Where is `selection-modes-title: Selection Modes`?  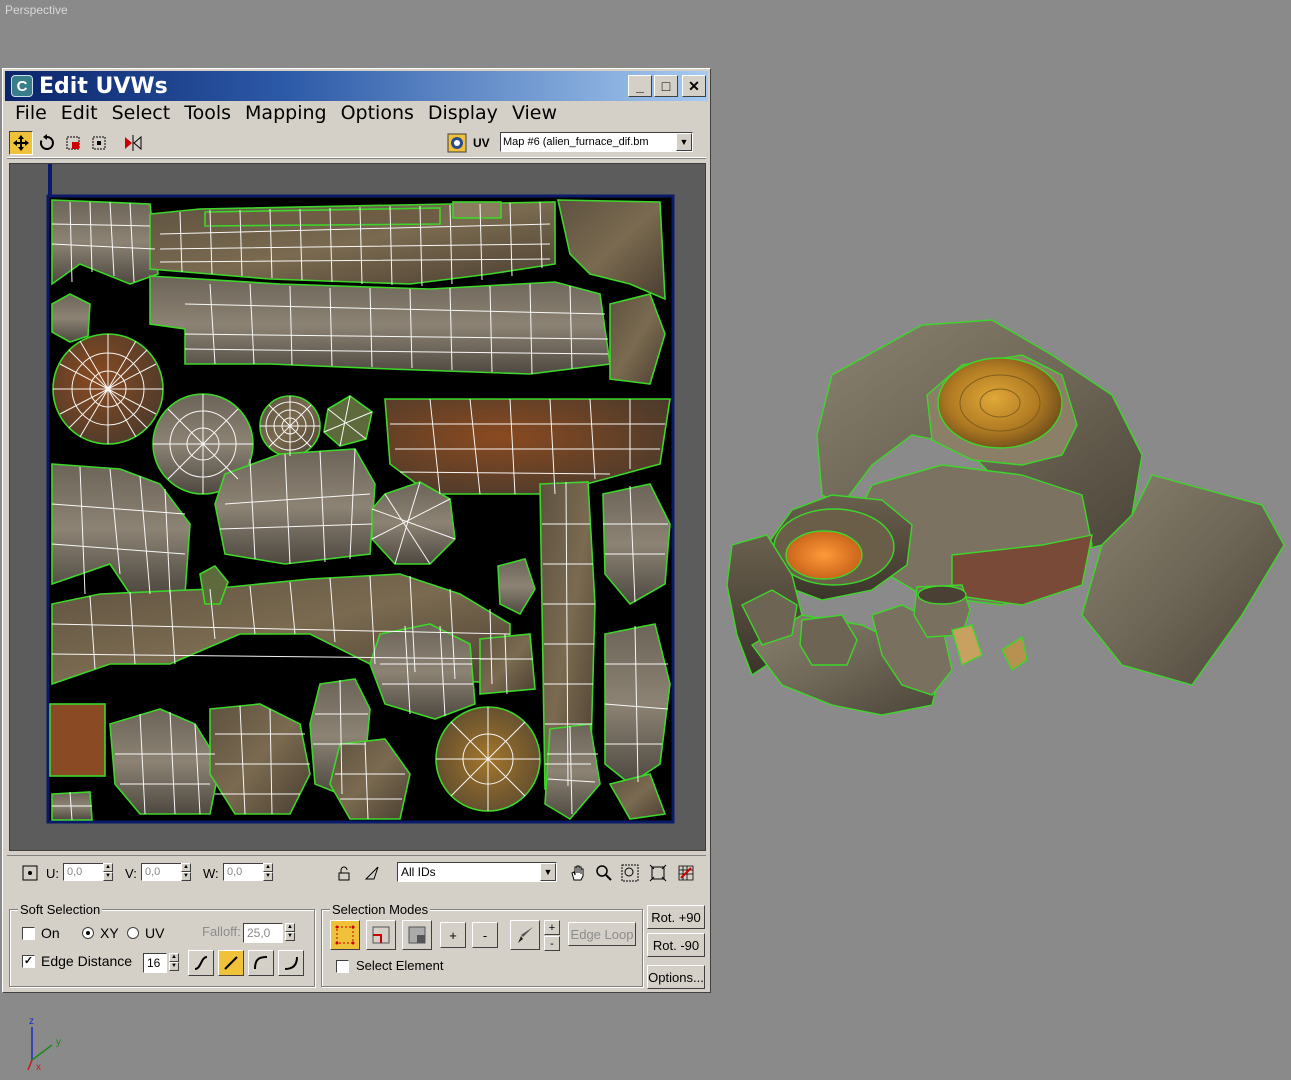
selection-modes-title: Selection Modes is located at coordinates (380, 909).